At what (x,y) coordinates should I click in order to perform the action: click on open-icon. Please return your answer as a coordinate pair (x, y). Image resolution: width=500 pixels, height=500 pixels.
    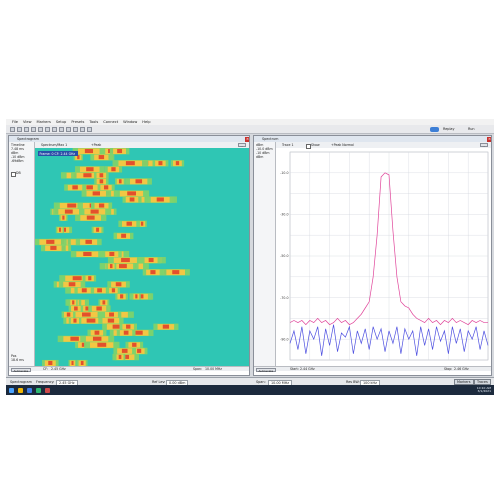
    Looking at the image, I should click on (12, 129).